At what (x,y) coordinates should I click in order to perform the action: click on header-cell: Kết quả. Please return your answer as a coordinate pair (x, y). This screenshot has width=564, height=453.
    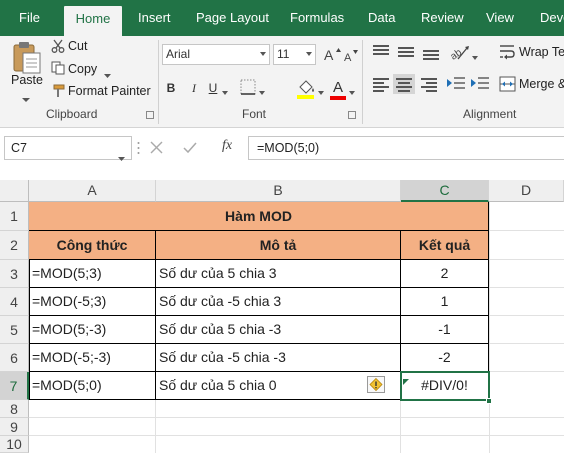
    Looking at the image, I should click on (445, 245).